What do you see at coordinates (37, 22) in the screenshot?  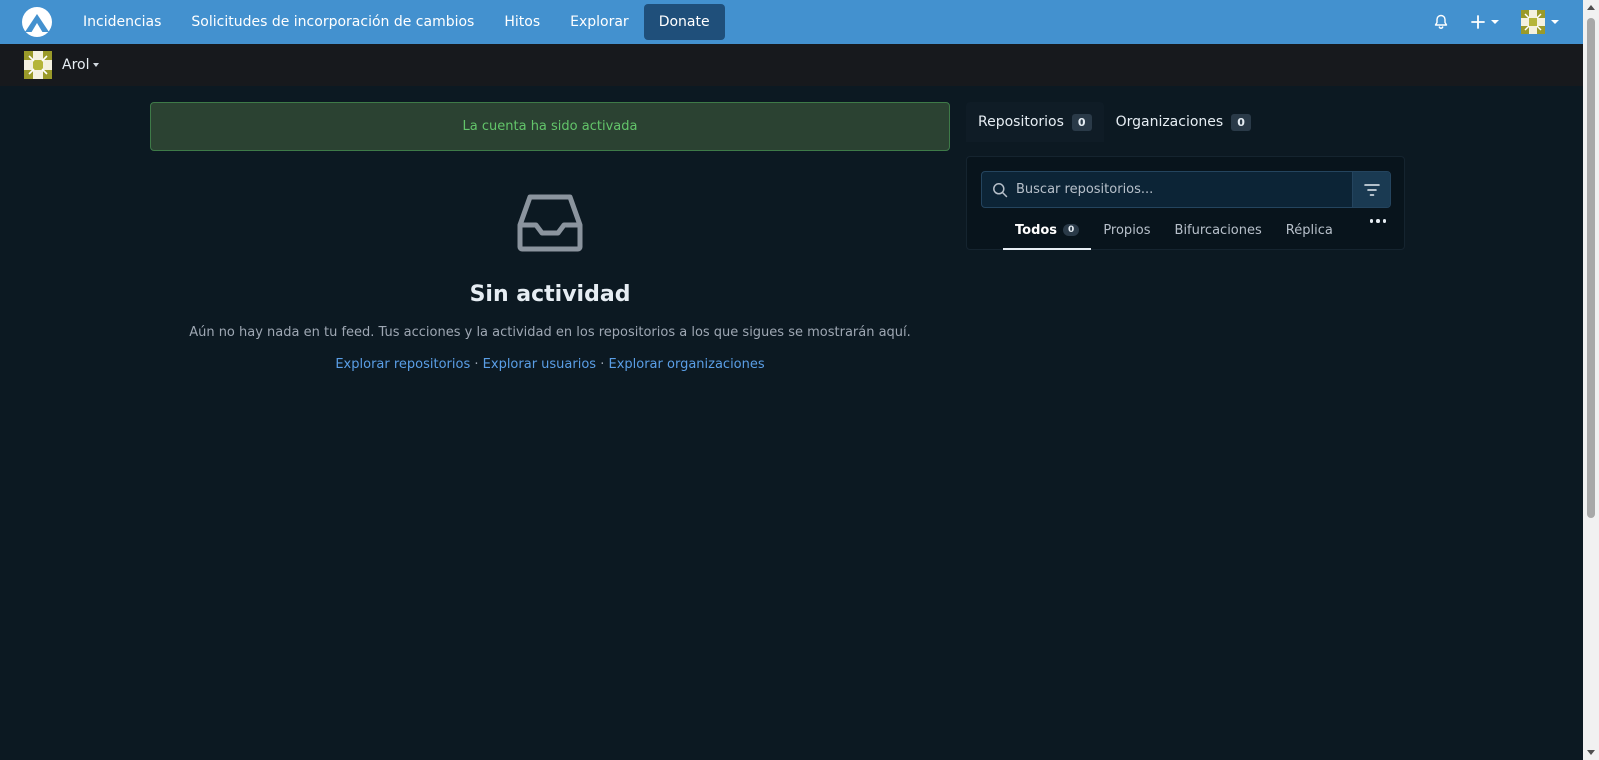 I see `logo-icon` at bounding box center [37, 22].